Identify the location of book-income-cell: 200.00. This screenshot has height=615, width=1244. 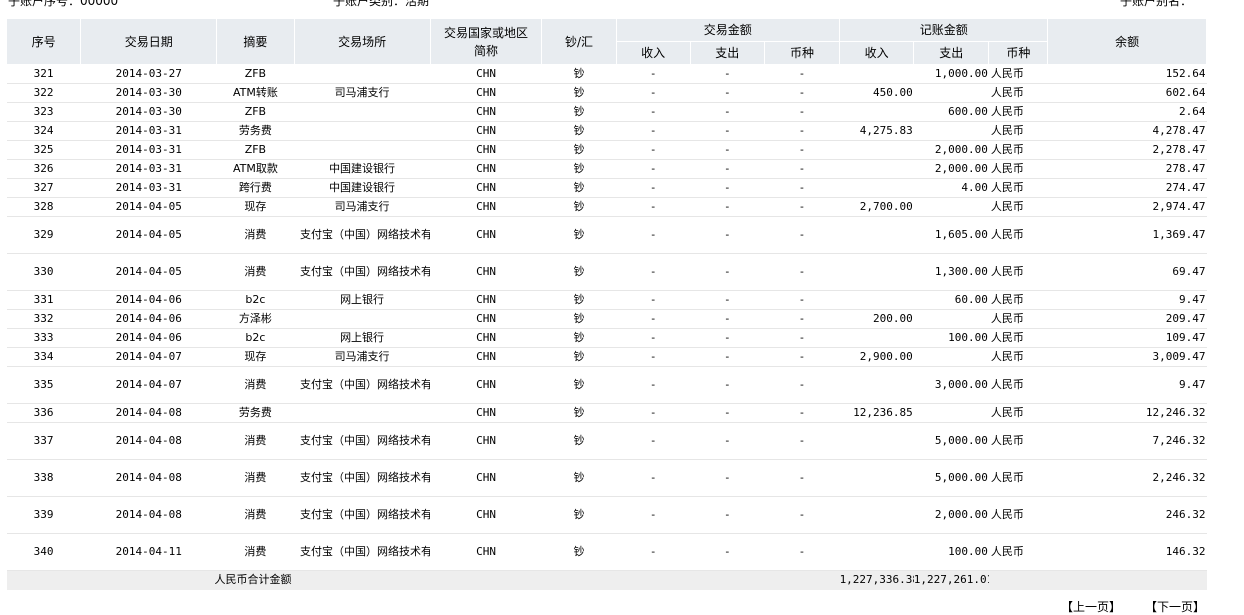
(876, 319).